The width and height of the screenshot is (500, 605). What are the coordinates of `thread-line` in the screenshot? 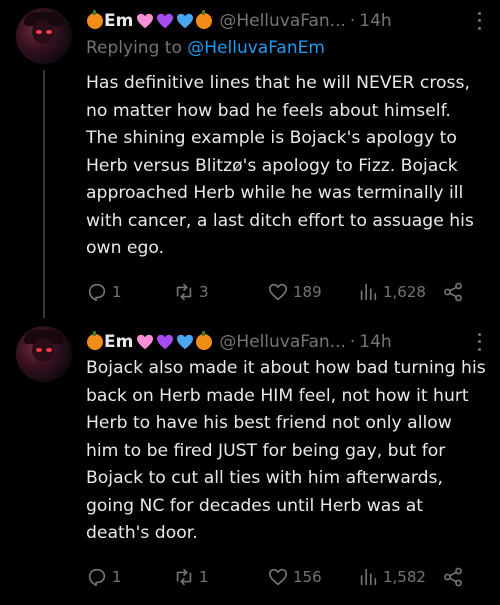 It's located at (44, 194).